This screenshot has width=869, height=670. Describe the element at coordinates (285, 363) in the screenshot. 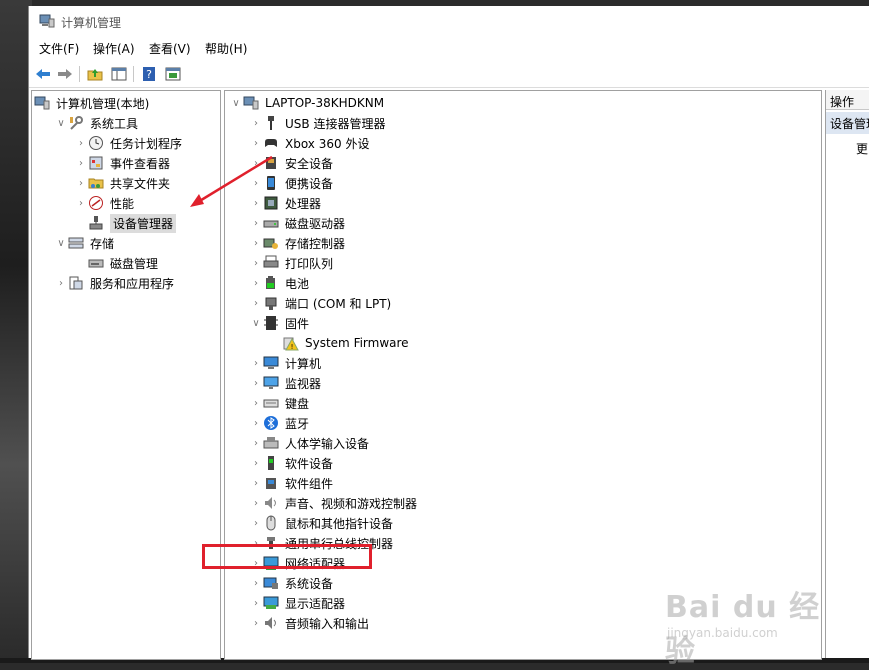

I see `device-category: › 计算机` at that location.